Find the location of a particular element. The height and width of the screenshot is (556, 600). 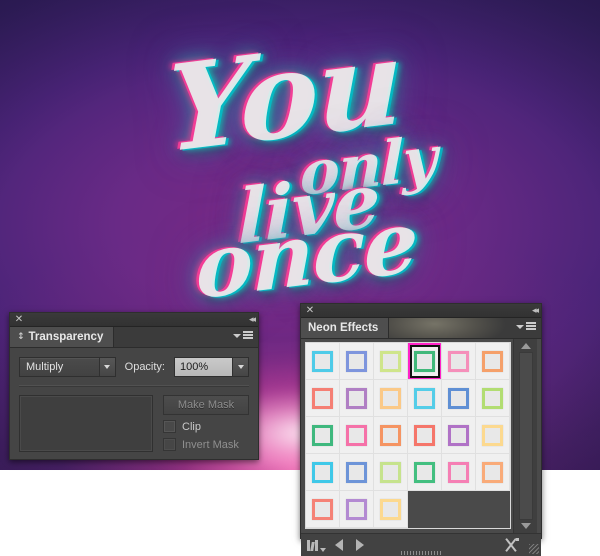

scrollbar-track is located at coordinates (525, 436).